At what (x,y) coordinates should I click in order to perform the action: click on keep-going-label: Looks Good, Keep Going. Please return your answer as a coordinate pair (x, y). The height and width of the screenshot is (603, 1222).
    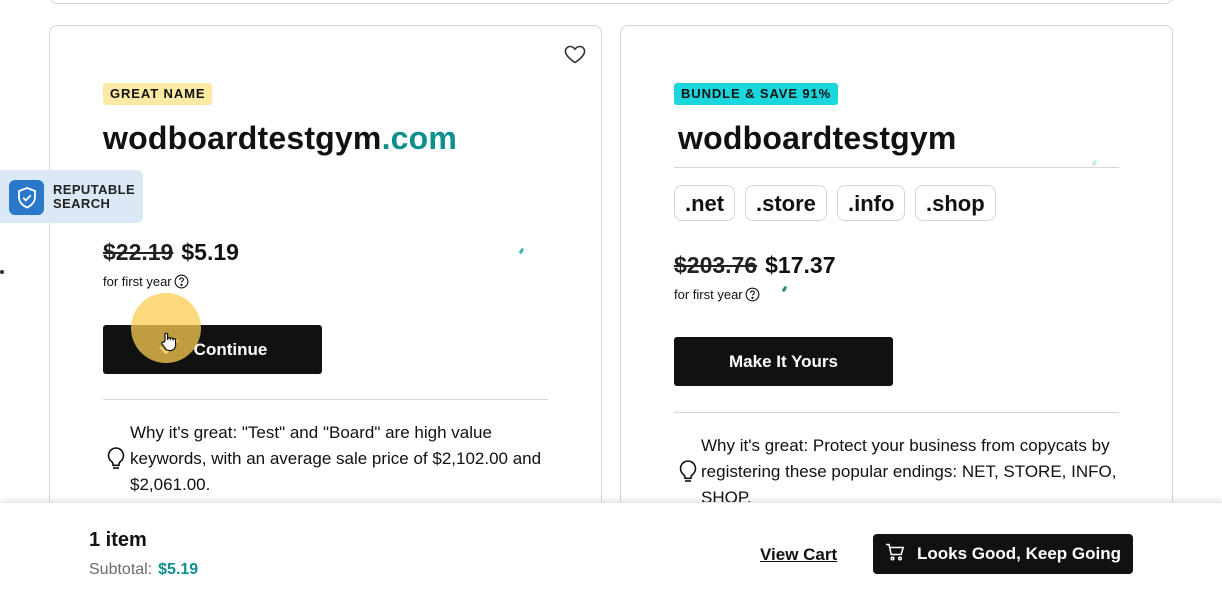
    Looking at the image, I should click on (1019, 553).